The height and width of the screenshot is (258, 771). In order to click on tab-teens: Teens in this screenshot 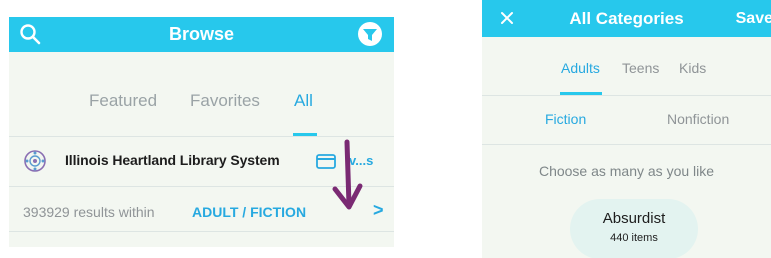, I will do `click(640, 68)`.